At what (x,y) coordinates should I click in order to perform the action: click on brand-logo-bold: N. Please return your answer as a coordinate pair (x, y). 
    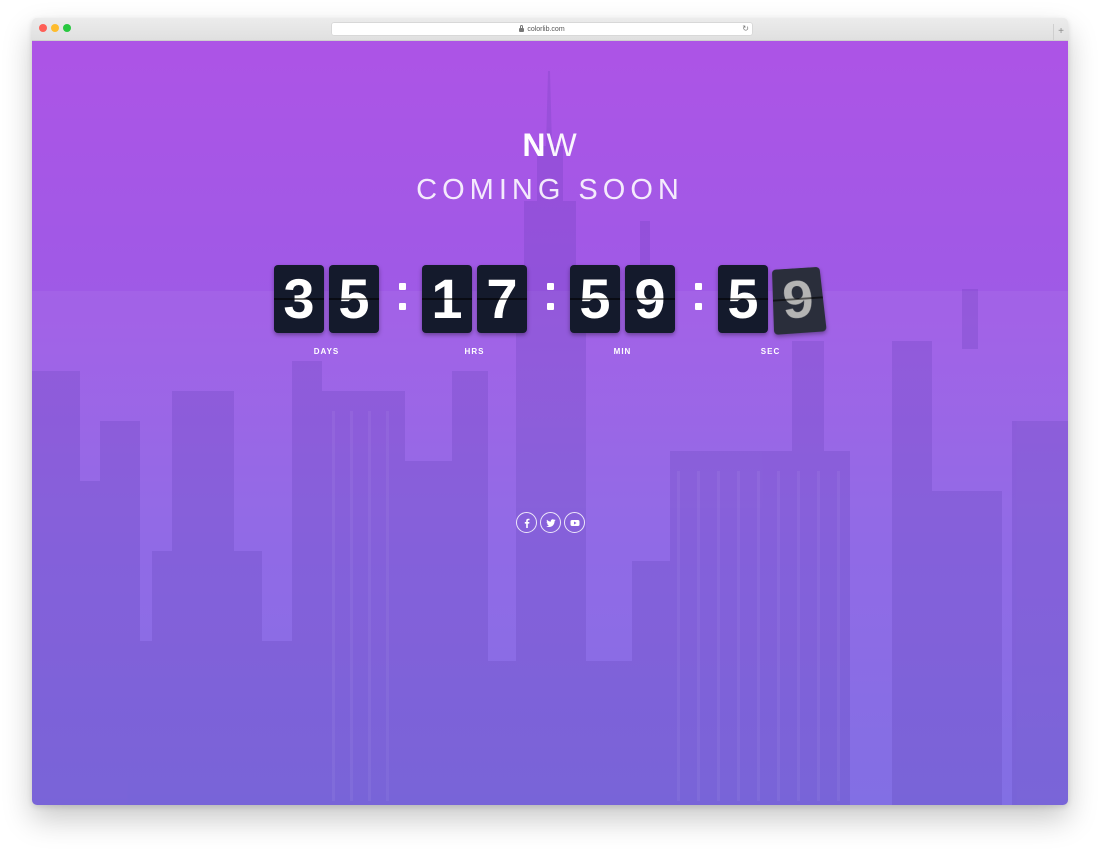
    Looking at the image, I should click on (534, 145).